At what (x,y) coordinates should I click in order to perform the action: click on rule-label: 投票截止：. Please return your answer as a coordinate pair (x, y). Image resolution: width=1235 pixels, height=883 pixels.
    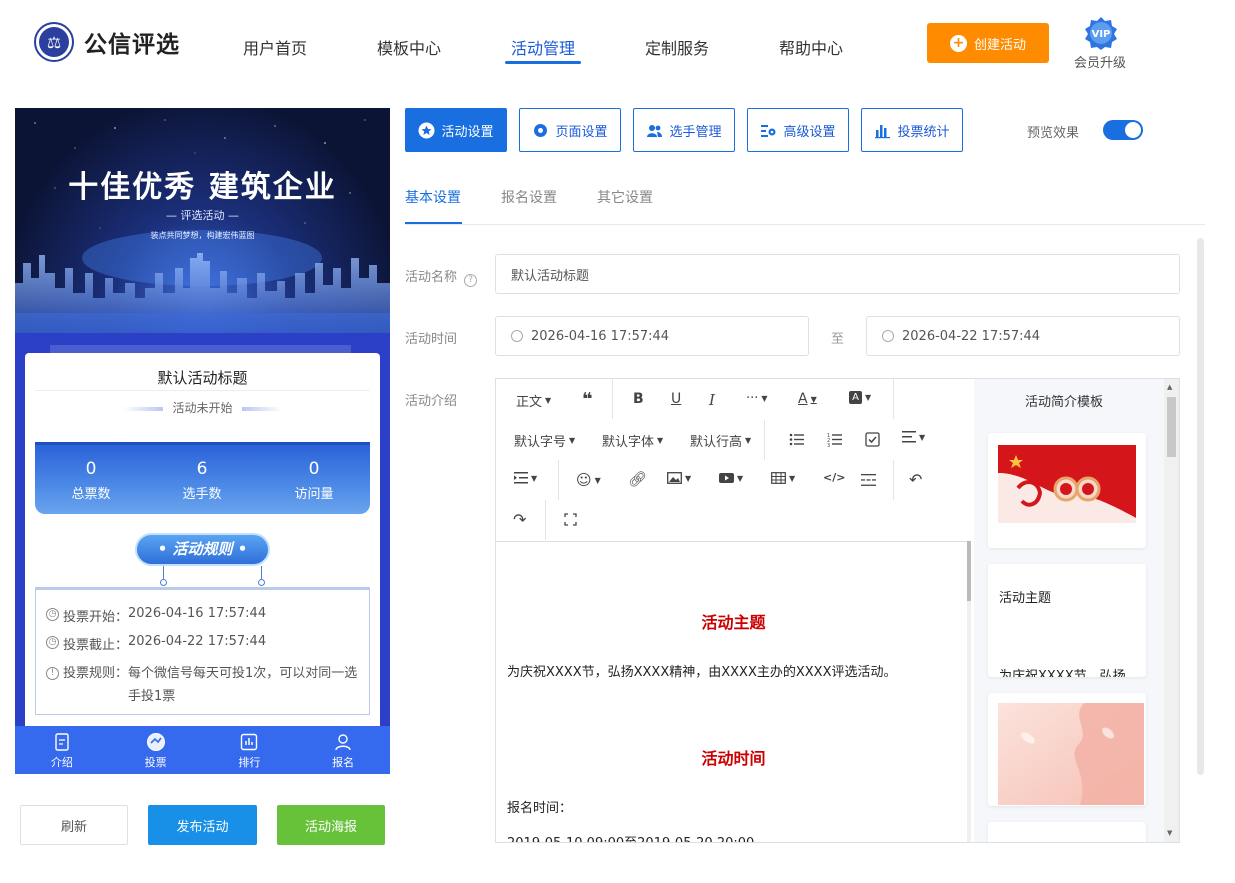
    Looking at the image, I should click on (96, 645).